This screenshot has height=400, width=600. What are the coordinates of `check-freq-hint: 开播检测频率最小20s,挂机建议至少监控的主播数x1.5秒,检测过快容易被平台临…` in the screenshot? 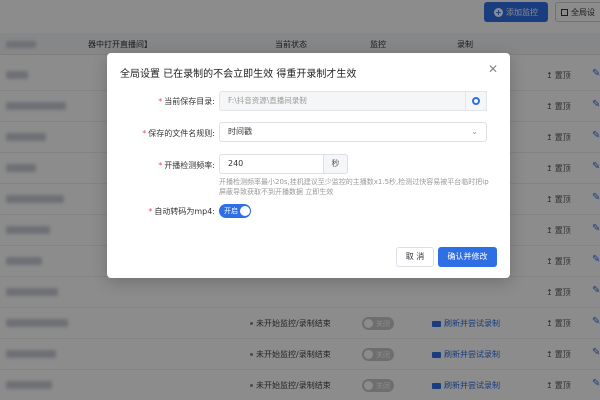 It's located at (354, 187).